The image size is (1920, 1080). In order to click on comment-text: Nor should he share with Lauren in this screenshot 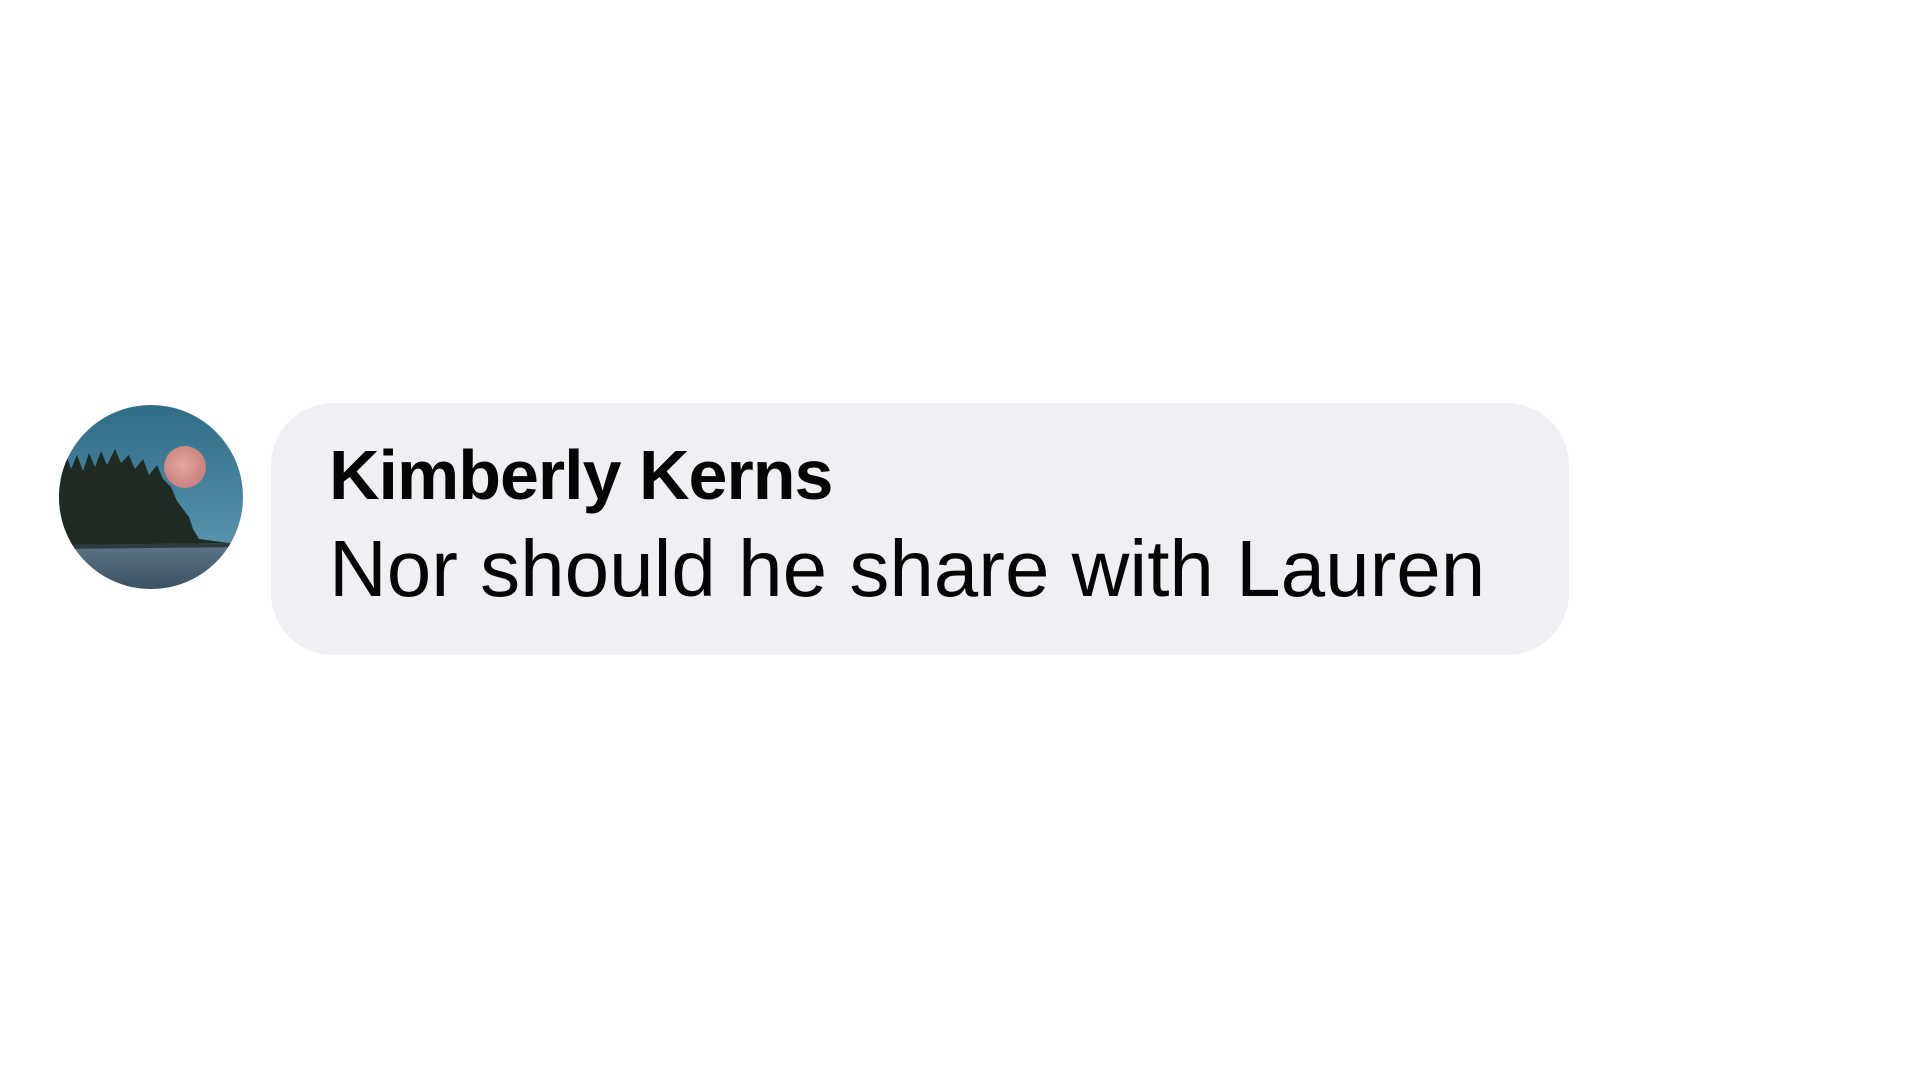, I will do `click(907, 568)`.